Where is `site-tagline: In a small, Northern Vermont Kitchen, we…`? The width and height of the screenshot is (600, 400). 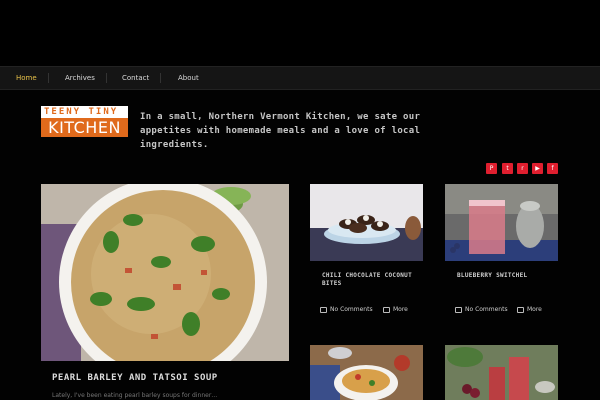 site-tagline: In a small, Northern Vermont Kitchen, we… is located at coordinates (280, 131).